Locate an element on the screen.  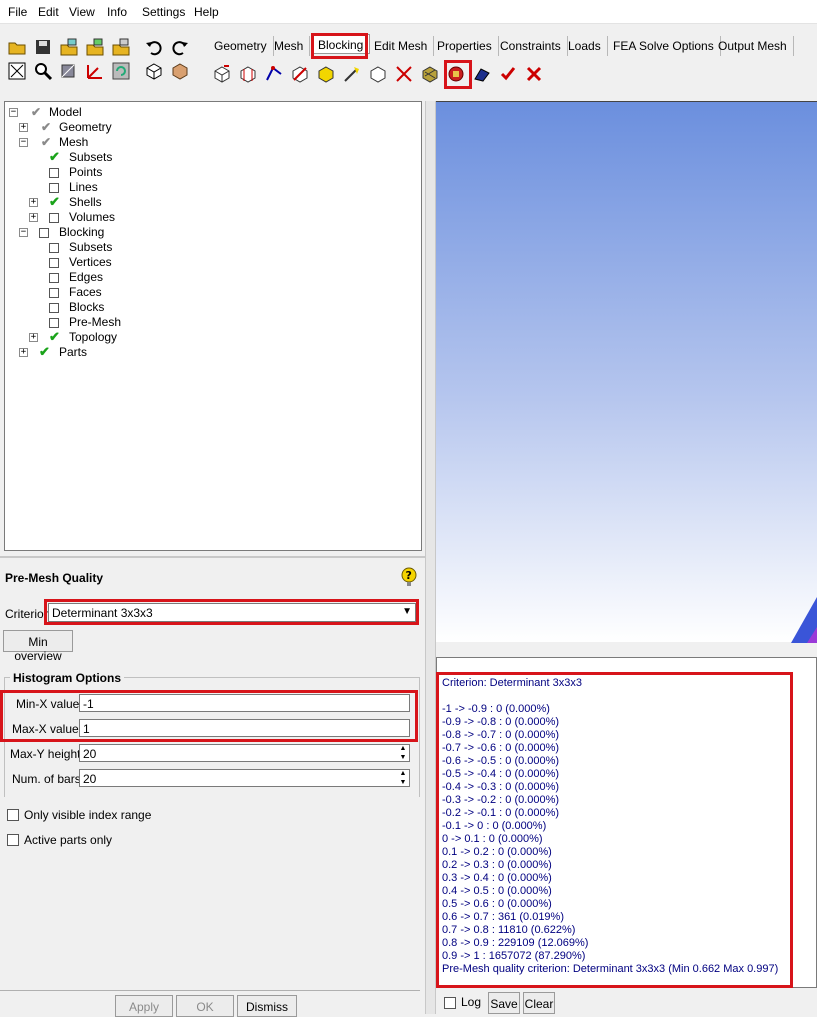
shaded-mode-icon is located at coordinates (180, 71).